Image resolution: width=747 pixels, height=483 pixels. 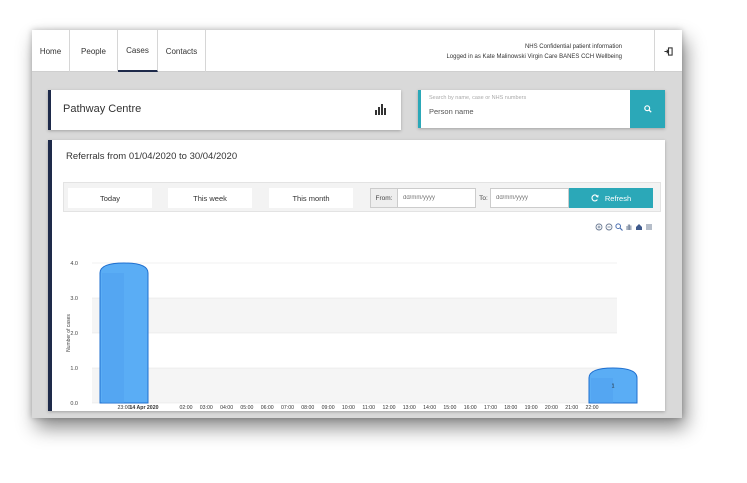 I want to click on x-tick-label: 14 Apr 2020, so click(x=144, y=407).